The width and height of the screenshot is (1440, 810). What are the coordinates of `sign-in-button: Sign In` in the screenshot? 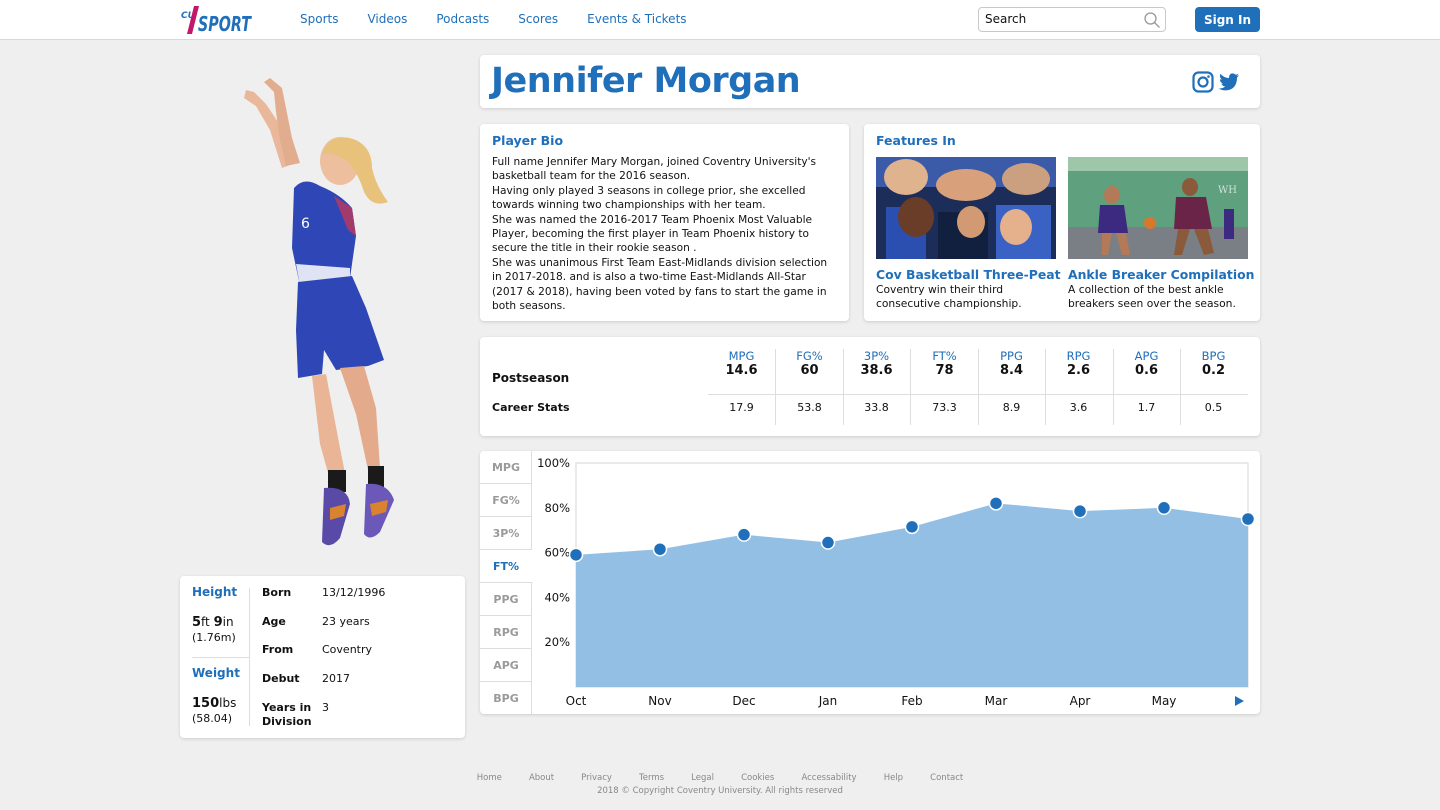 It's located at (1227, 19).